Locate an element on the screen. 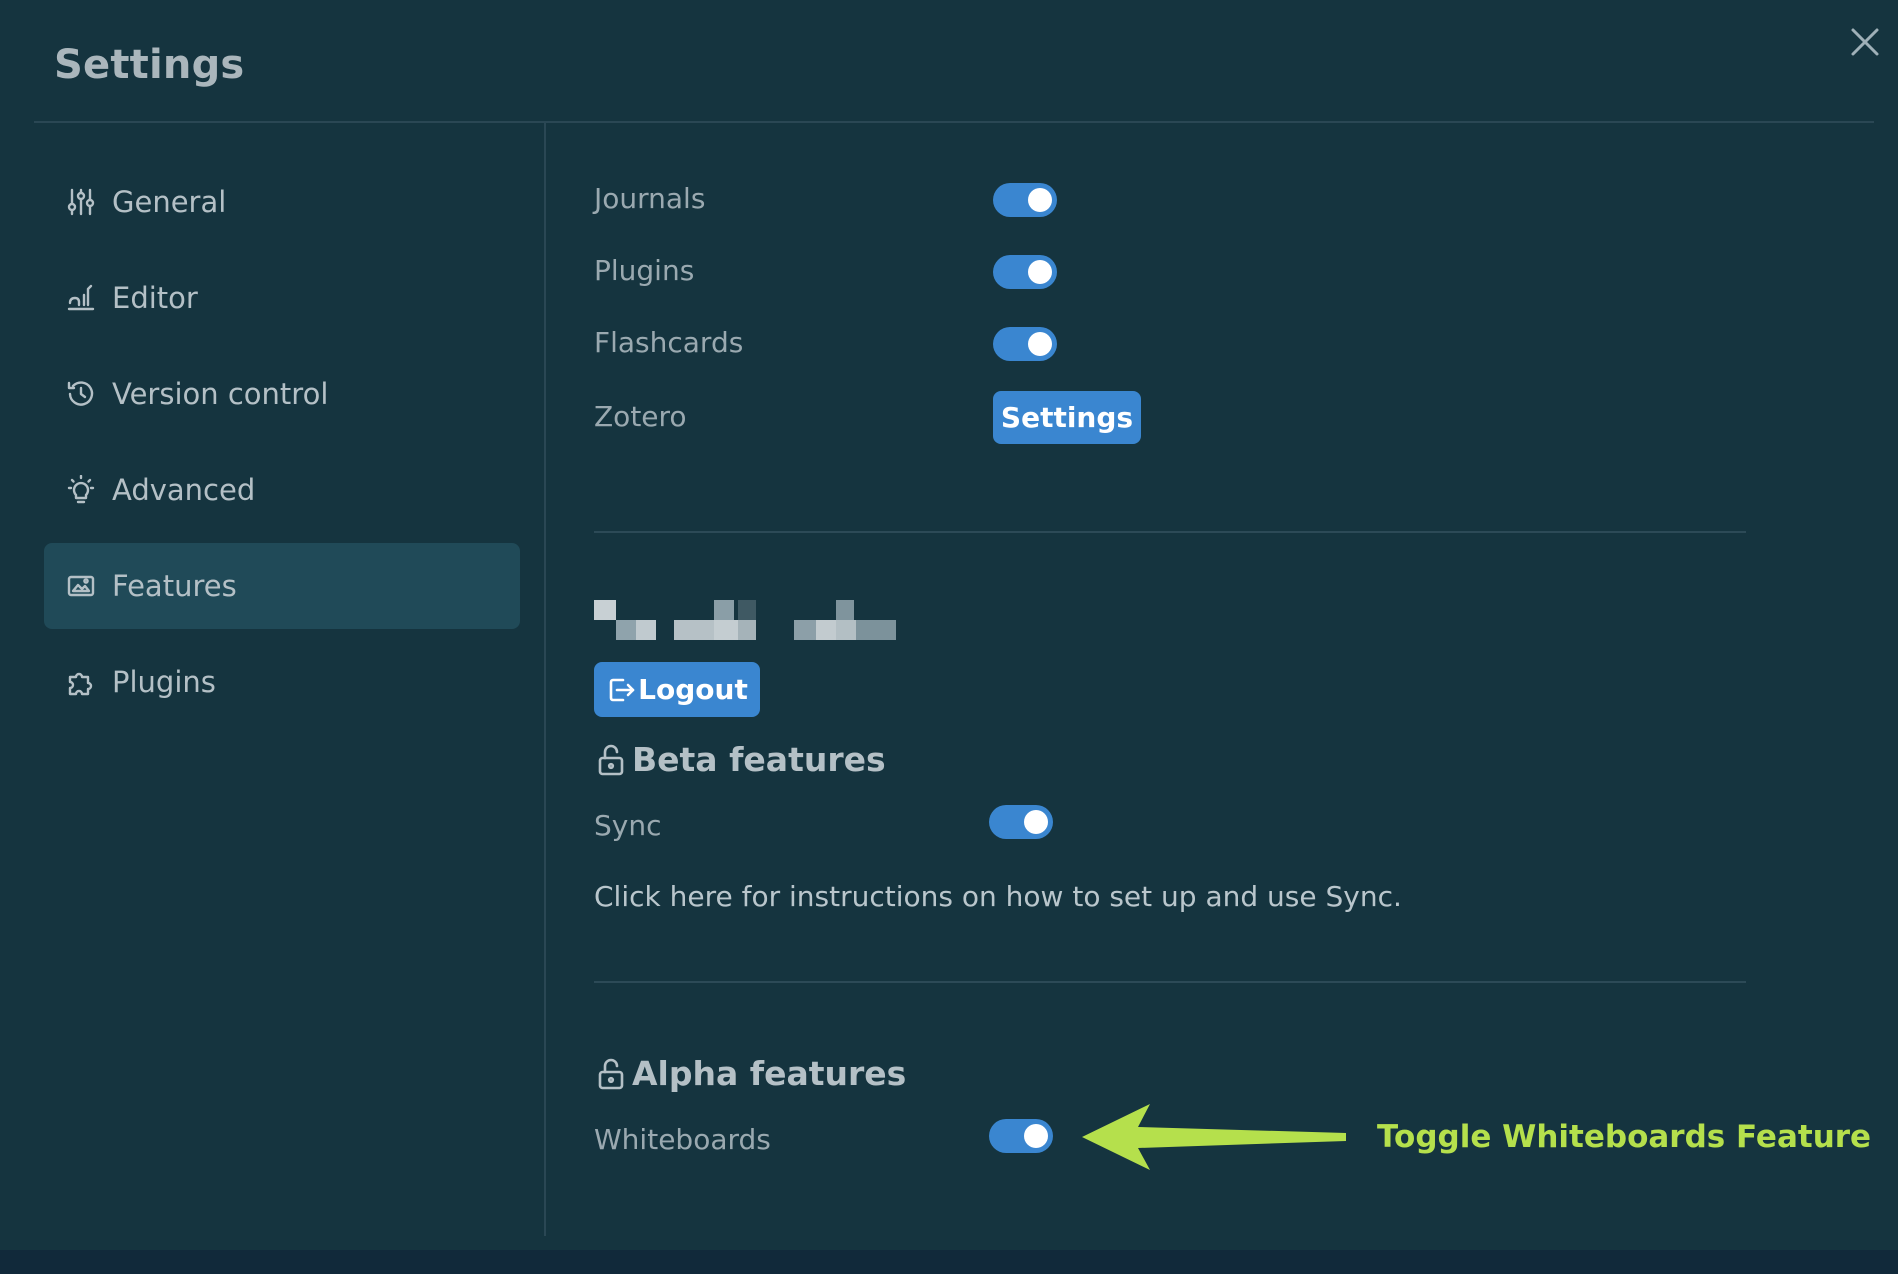  alpha-features-heading: Alpha features is located at coordinates (751, 1073).